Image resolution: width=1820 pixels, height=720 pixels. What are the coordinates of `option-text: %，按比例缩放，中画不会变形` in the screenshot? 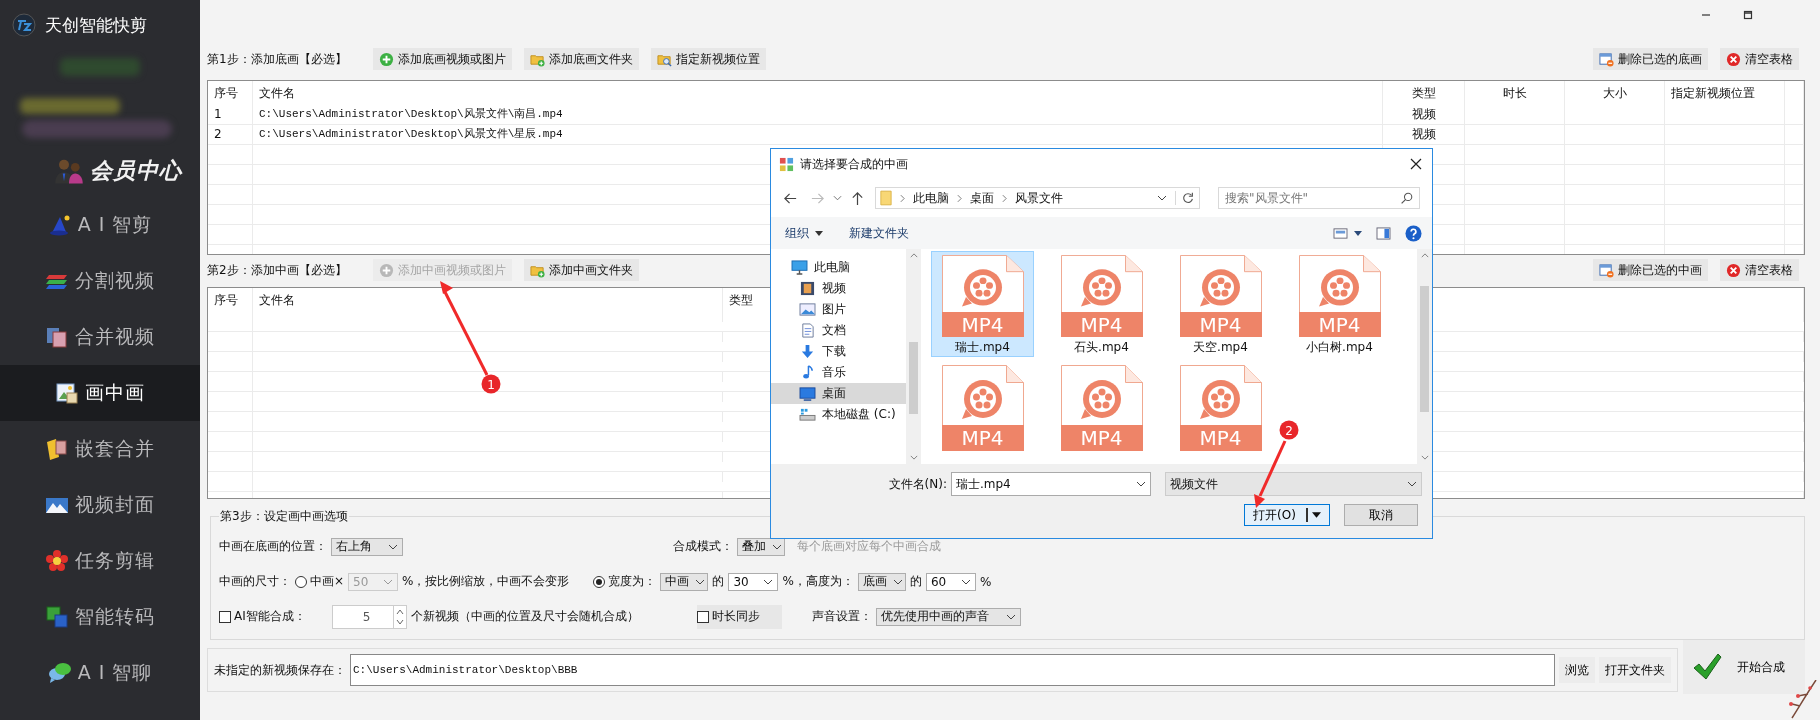 It's located at (486, 581).